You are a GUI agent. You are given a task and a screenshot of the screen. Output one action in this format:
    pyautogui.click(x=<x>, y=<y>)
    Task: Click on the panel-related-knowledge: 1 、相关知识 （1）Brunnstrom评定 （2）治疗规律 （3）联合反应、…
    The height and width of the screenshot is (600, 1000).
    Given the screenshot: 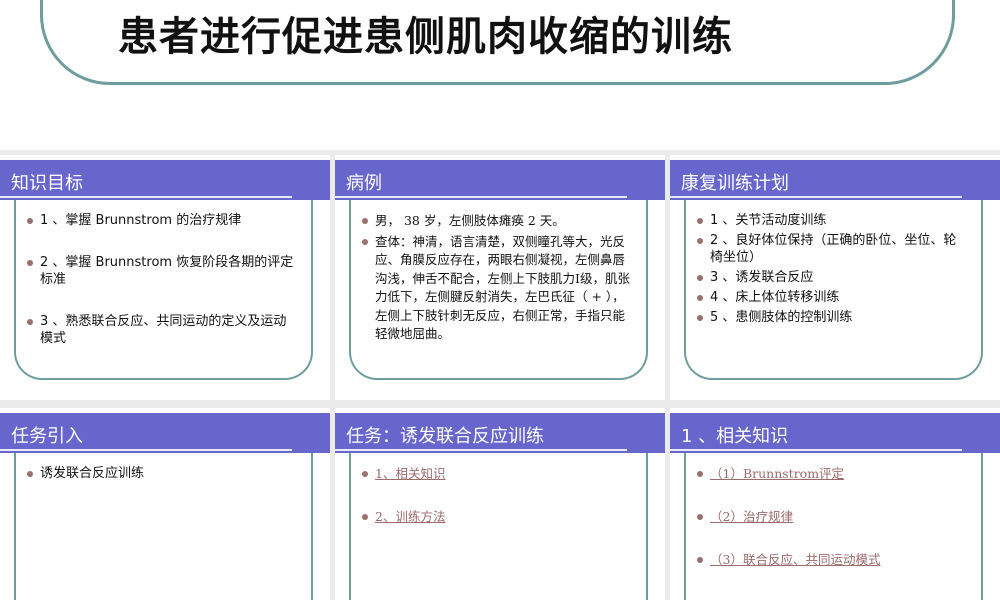 What is the action you would take?
    pyautogui.click(x=835, y=504)
    